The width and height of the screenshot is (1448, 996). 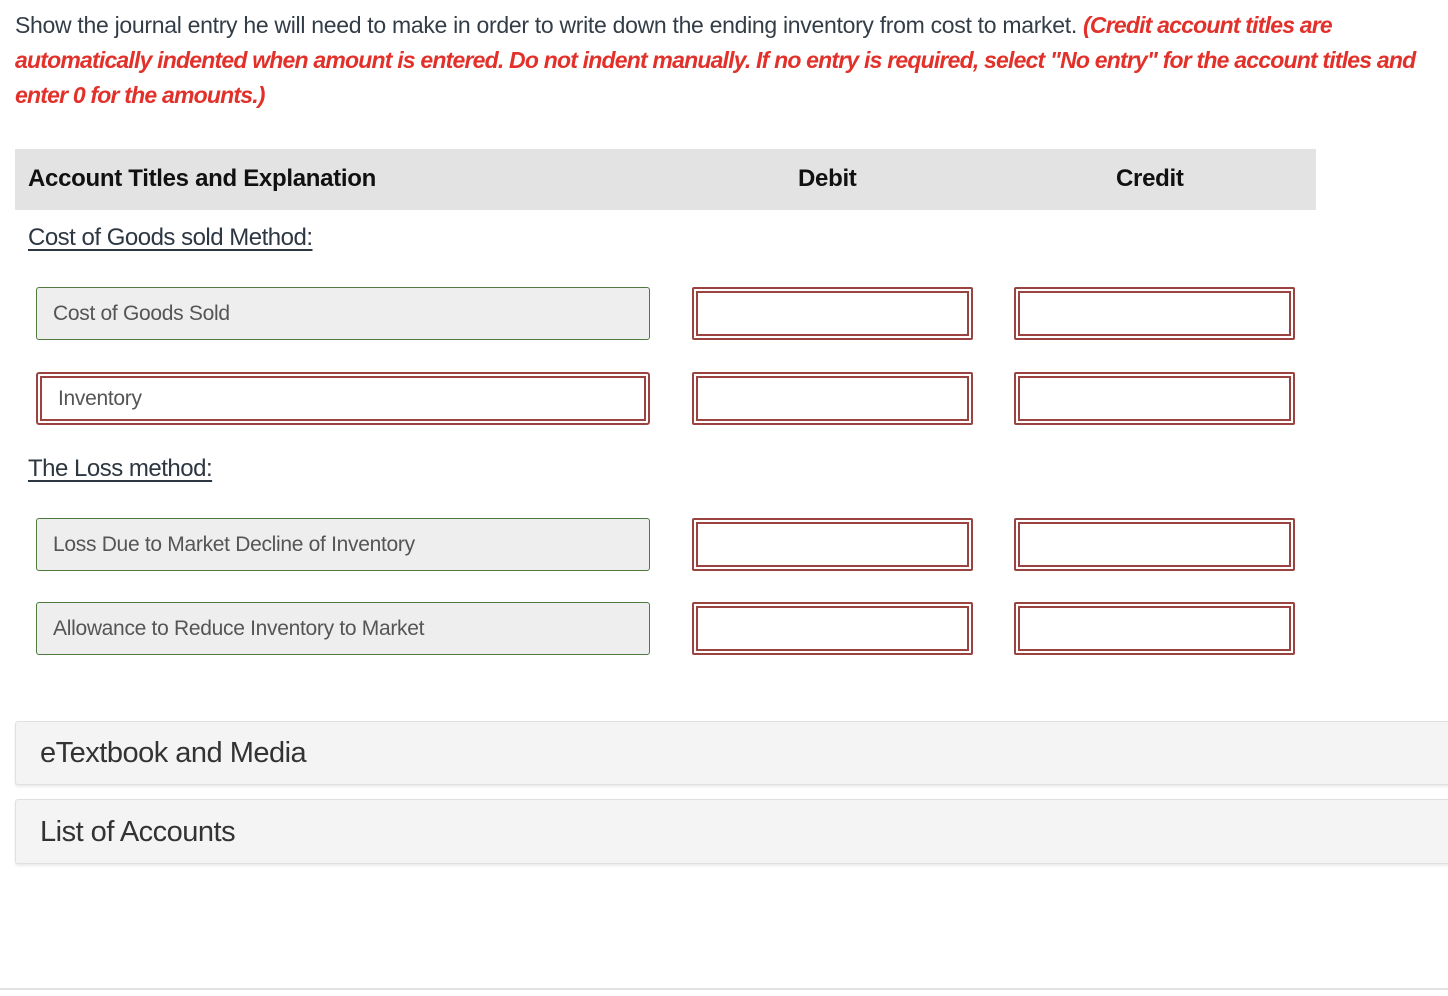 I want to click on etextbook-media-label: eTextbook and Media, so click(x=173, y=753).